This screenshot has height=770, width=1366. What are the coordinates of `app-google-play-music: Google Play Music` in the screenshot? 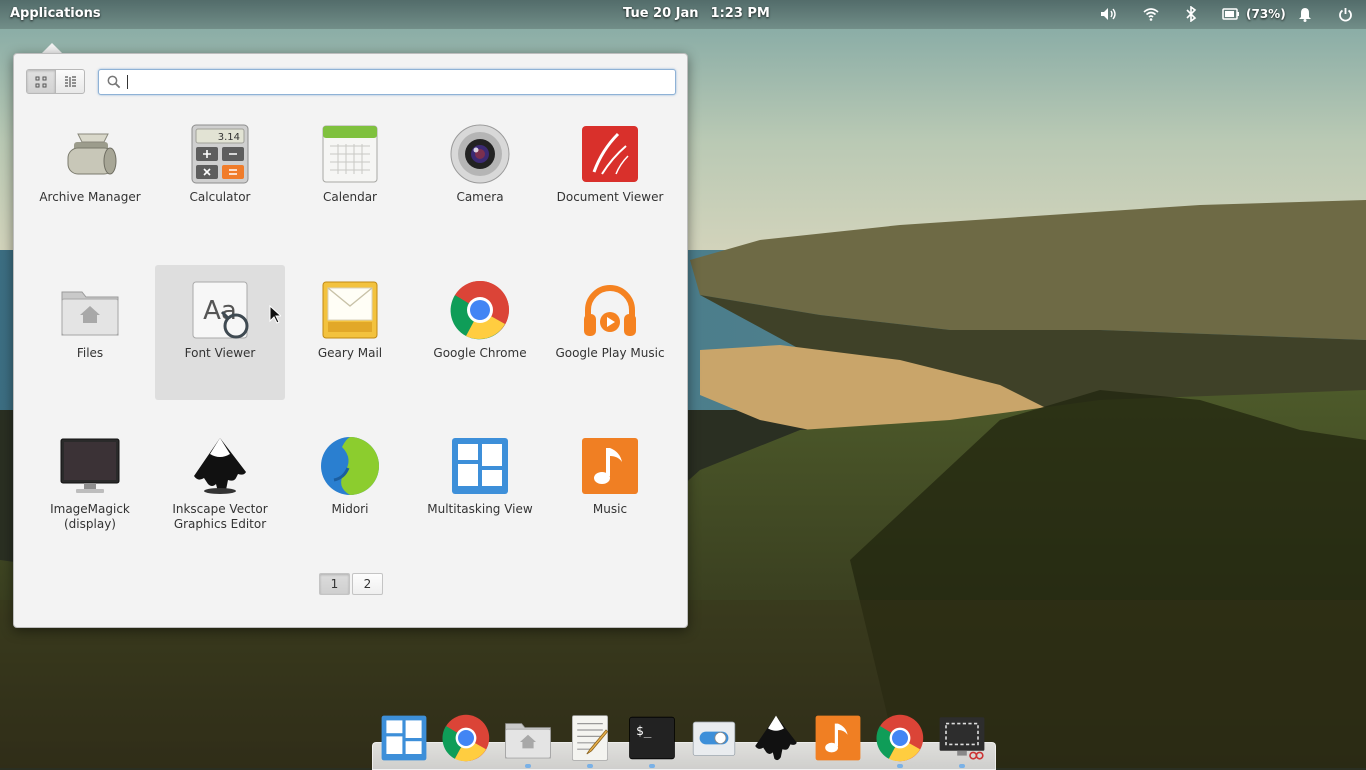 It's located at (610, 332).